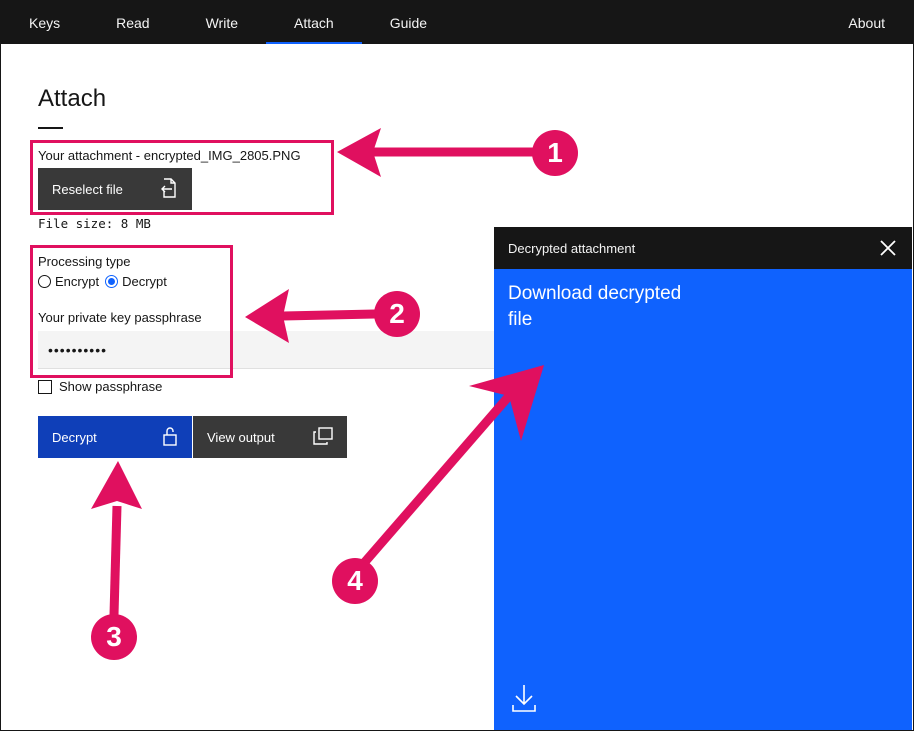  I want to click on panel-header: Decrypted attachment, so click(703, 248).